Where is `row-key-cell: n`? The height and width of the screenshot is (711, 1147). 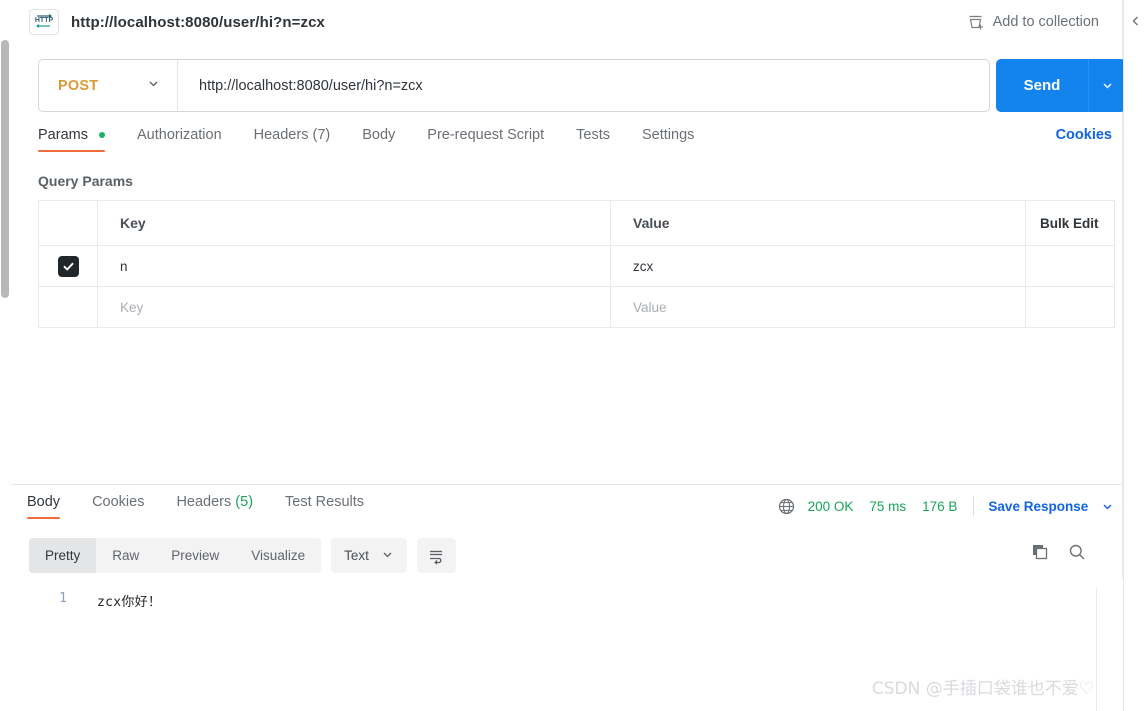 row-key-cell: n is located at coordinates (354, 266).